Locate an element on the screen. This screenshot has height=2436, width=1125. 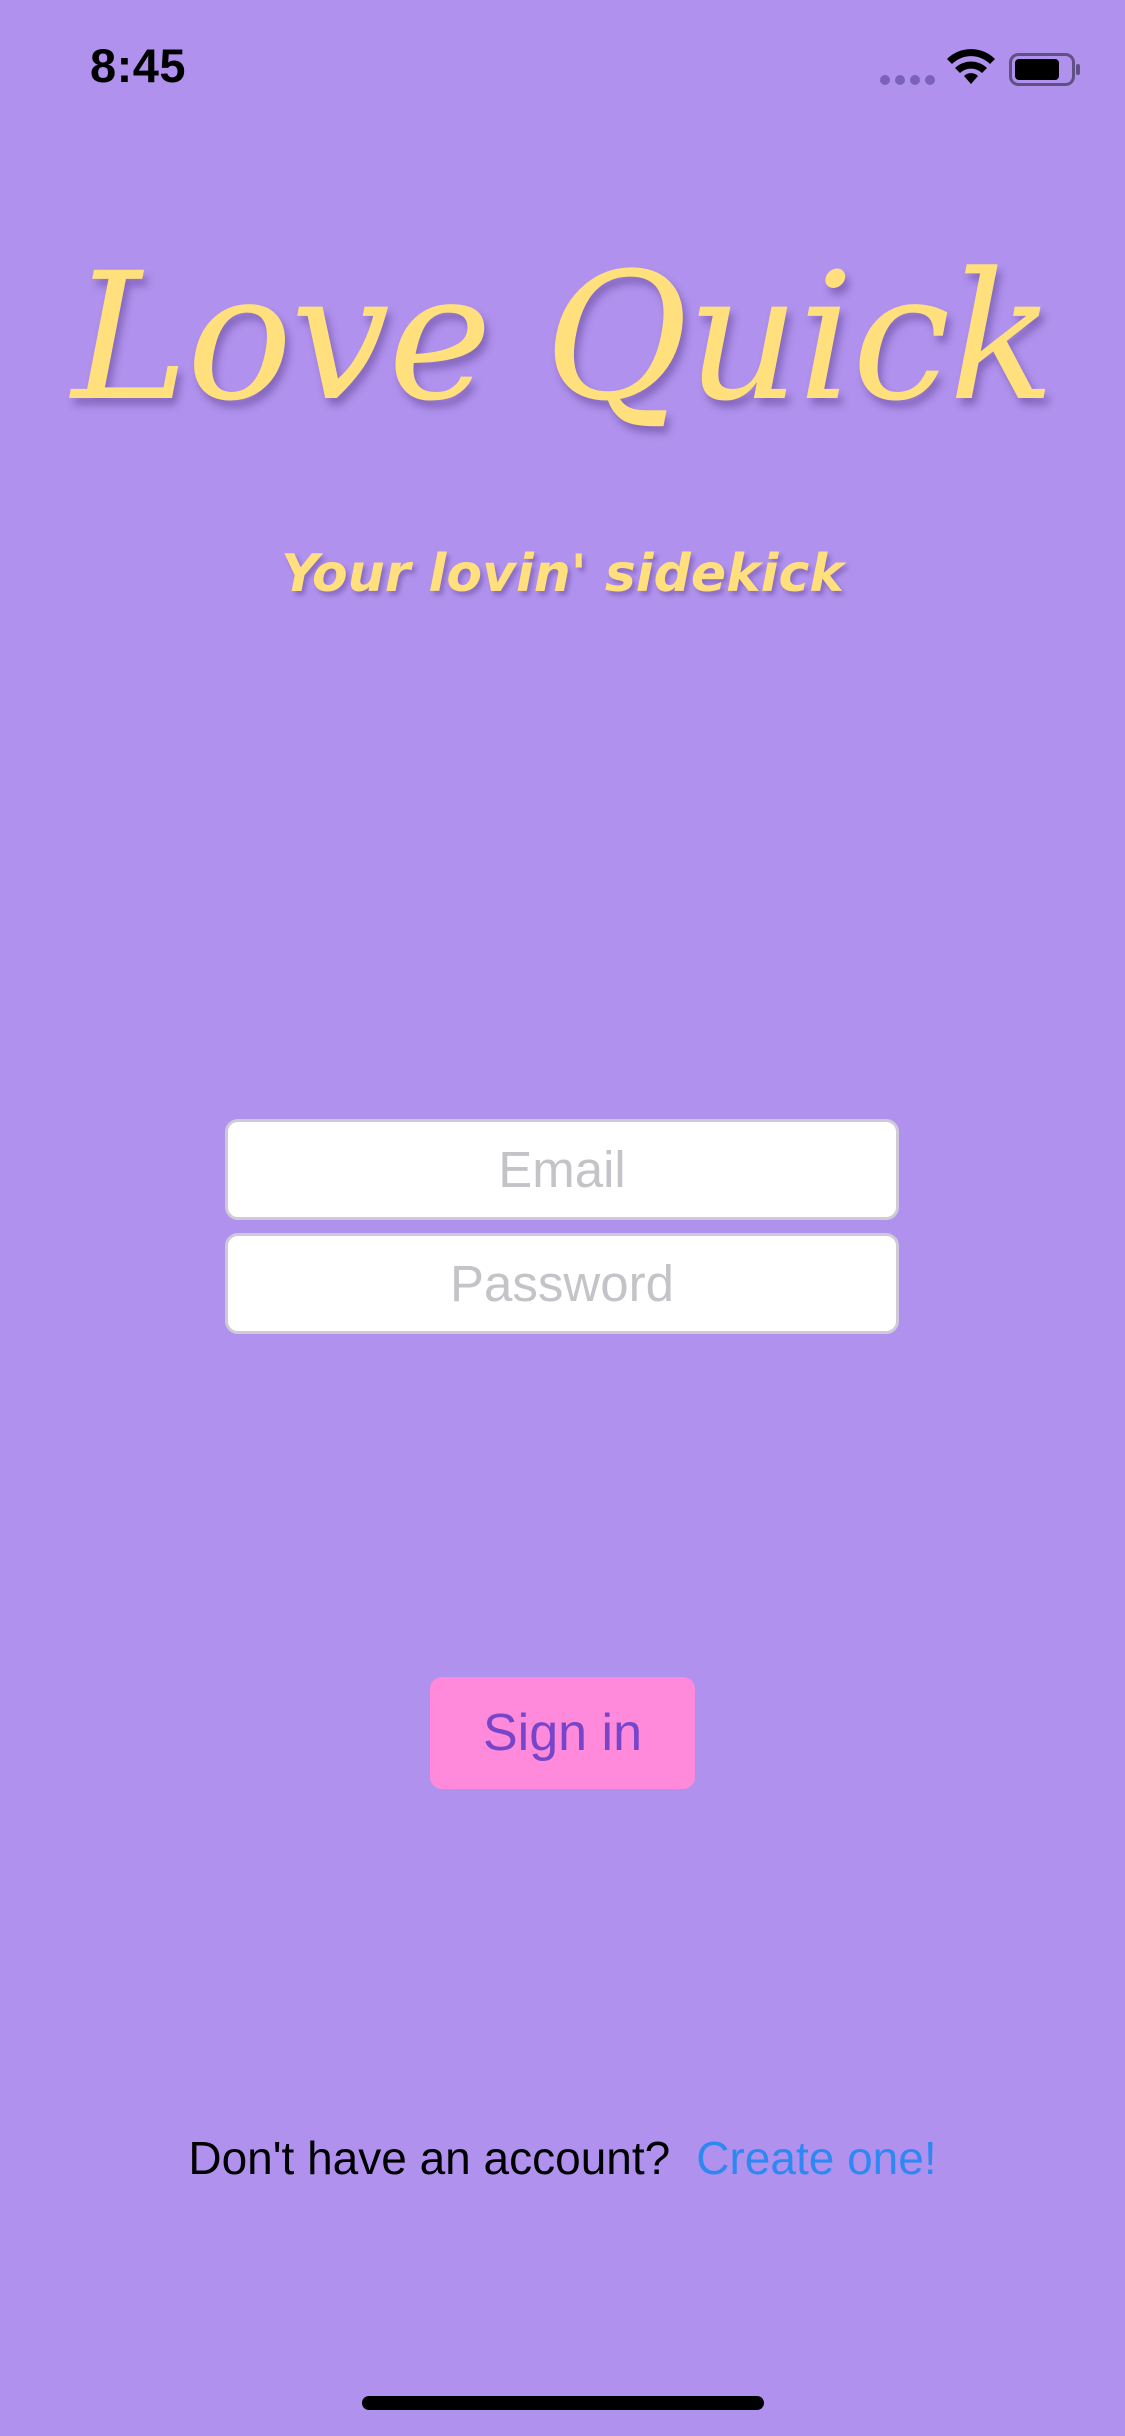
battery-icon is located at coordinates (1044, 69).